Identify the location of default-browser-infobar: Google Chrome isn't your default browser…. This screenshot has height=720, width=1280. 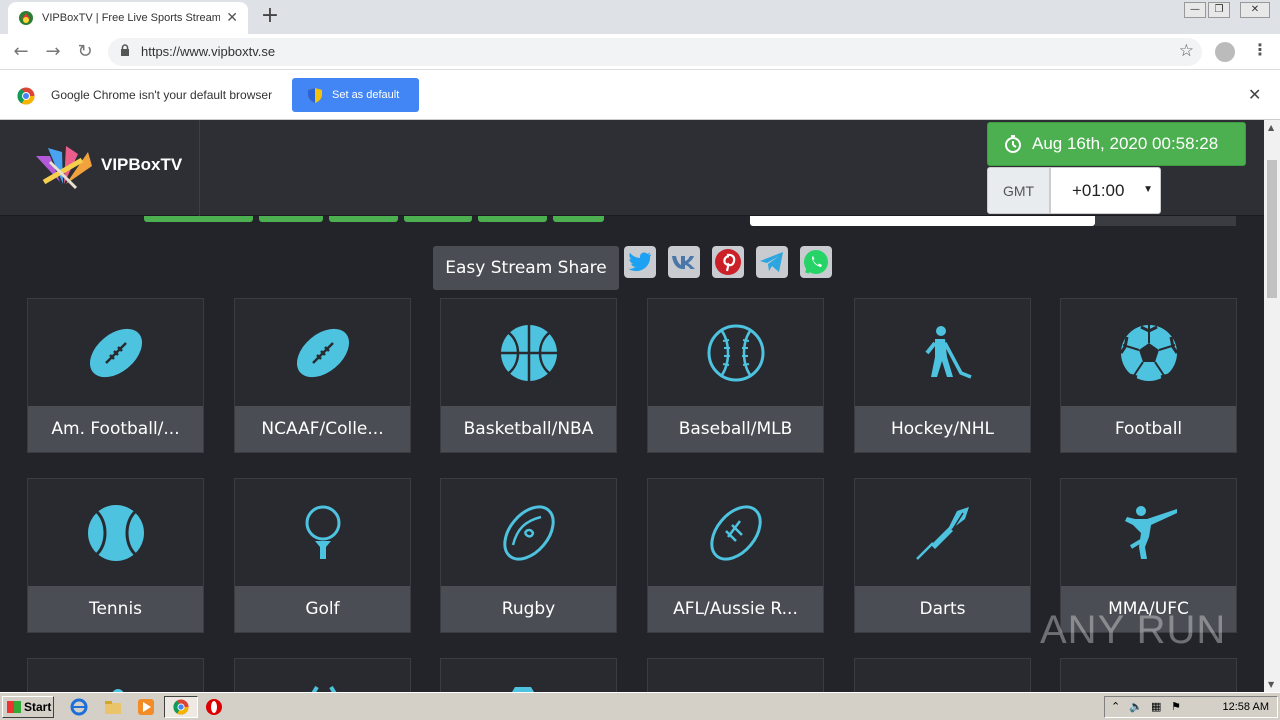
(640, 95).